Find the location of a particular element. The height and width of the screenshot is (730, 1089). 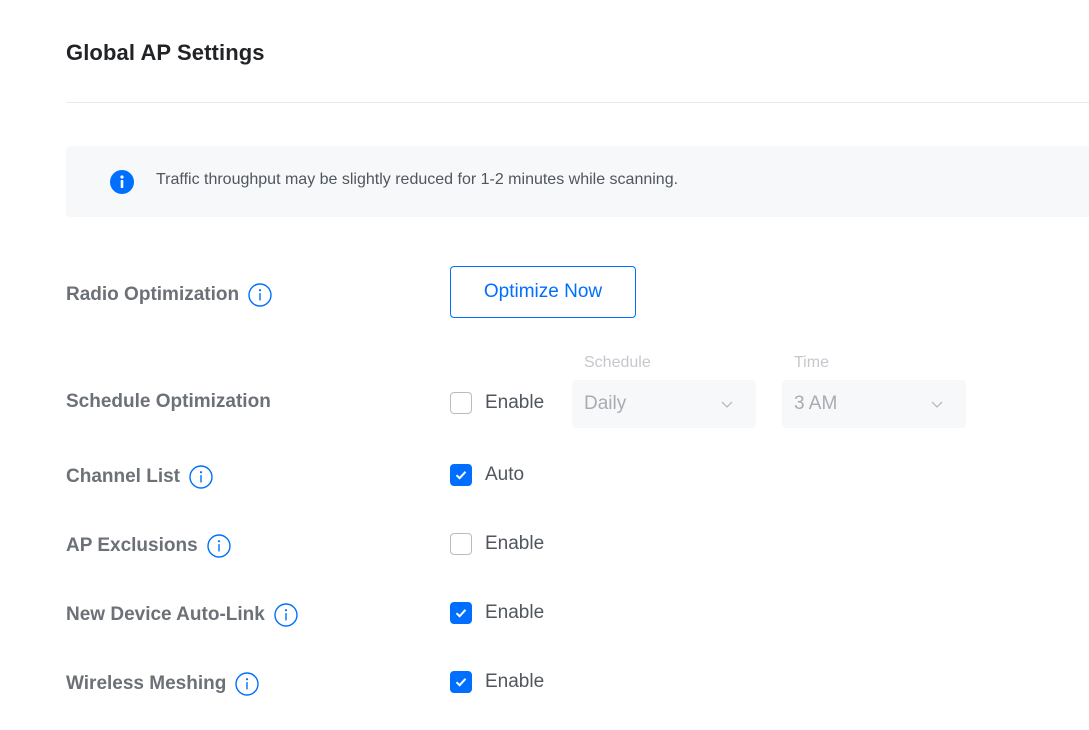

wireless-meshing-enable-label: Enable is located at coordinates (515, 681).